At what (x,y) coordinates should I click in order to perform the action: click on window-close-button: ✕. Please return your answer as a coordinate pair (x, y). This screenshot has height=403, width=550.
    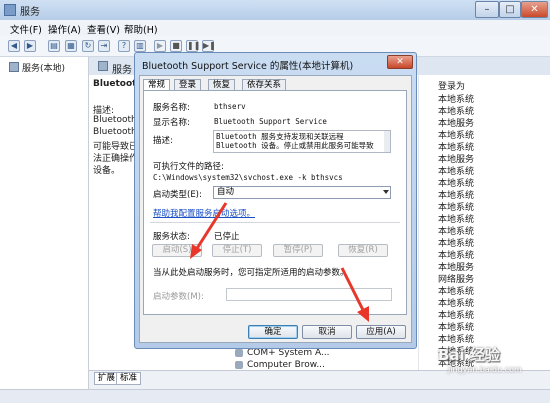
    Looking at the image, I should click on (534, 9).